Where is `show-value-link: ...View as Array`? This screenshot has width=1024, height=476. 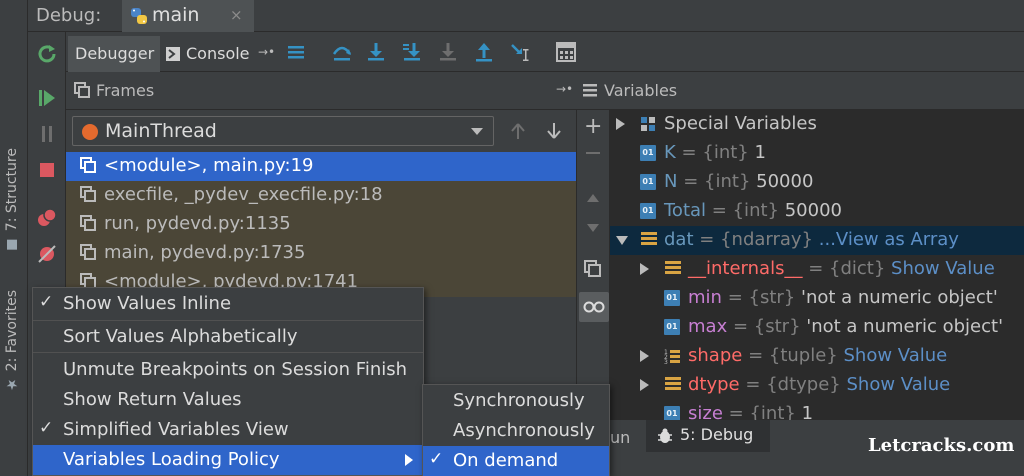
show-value-link: ...View as Array is located at coordinates (889, 239).